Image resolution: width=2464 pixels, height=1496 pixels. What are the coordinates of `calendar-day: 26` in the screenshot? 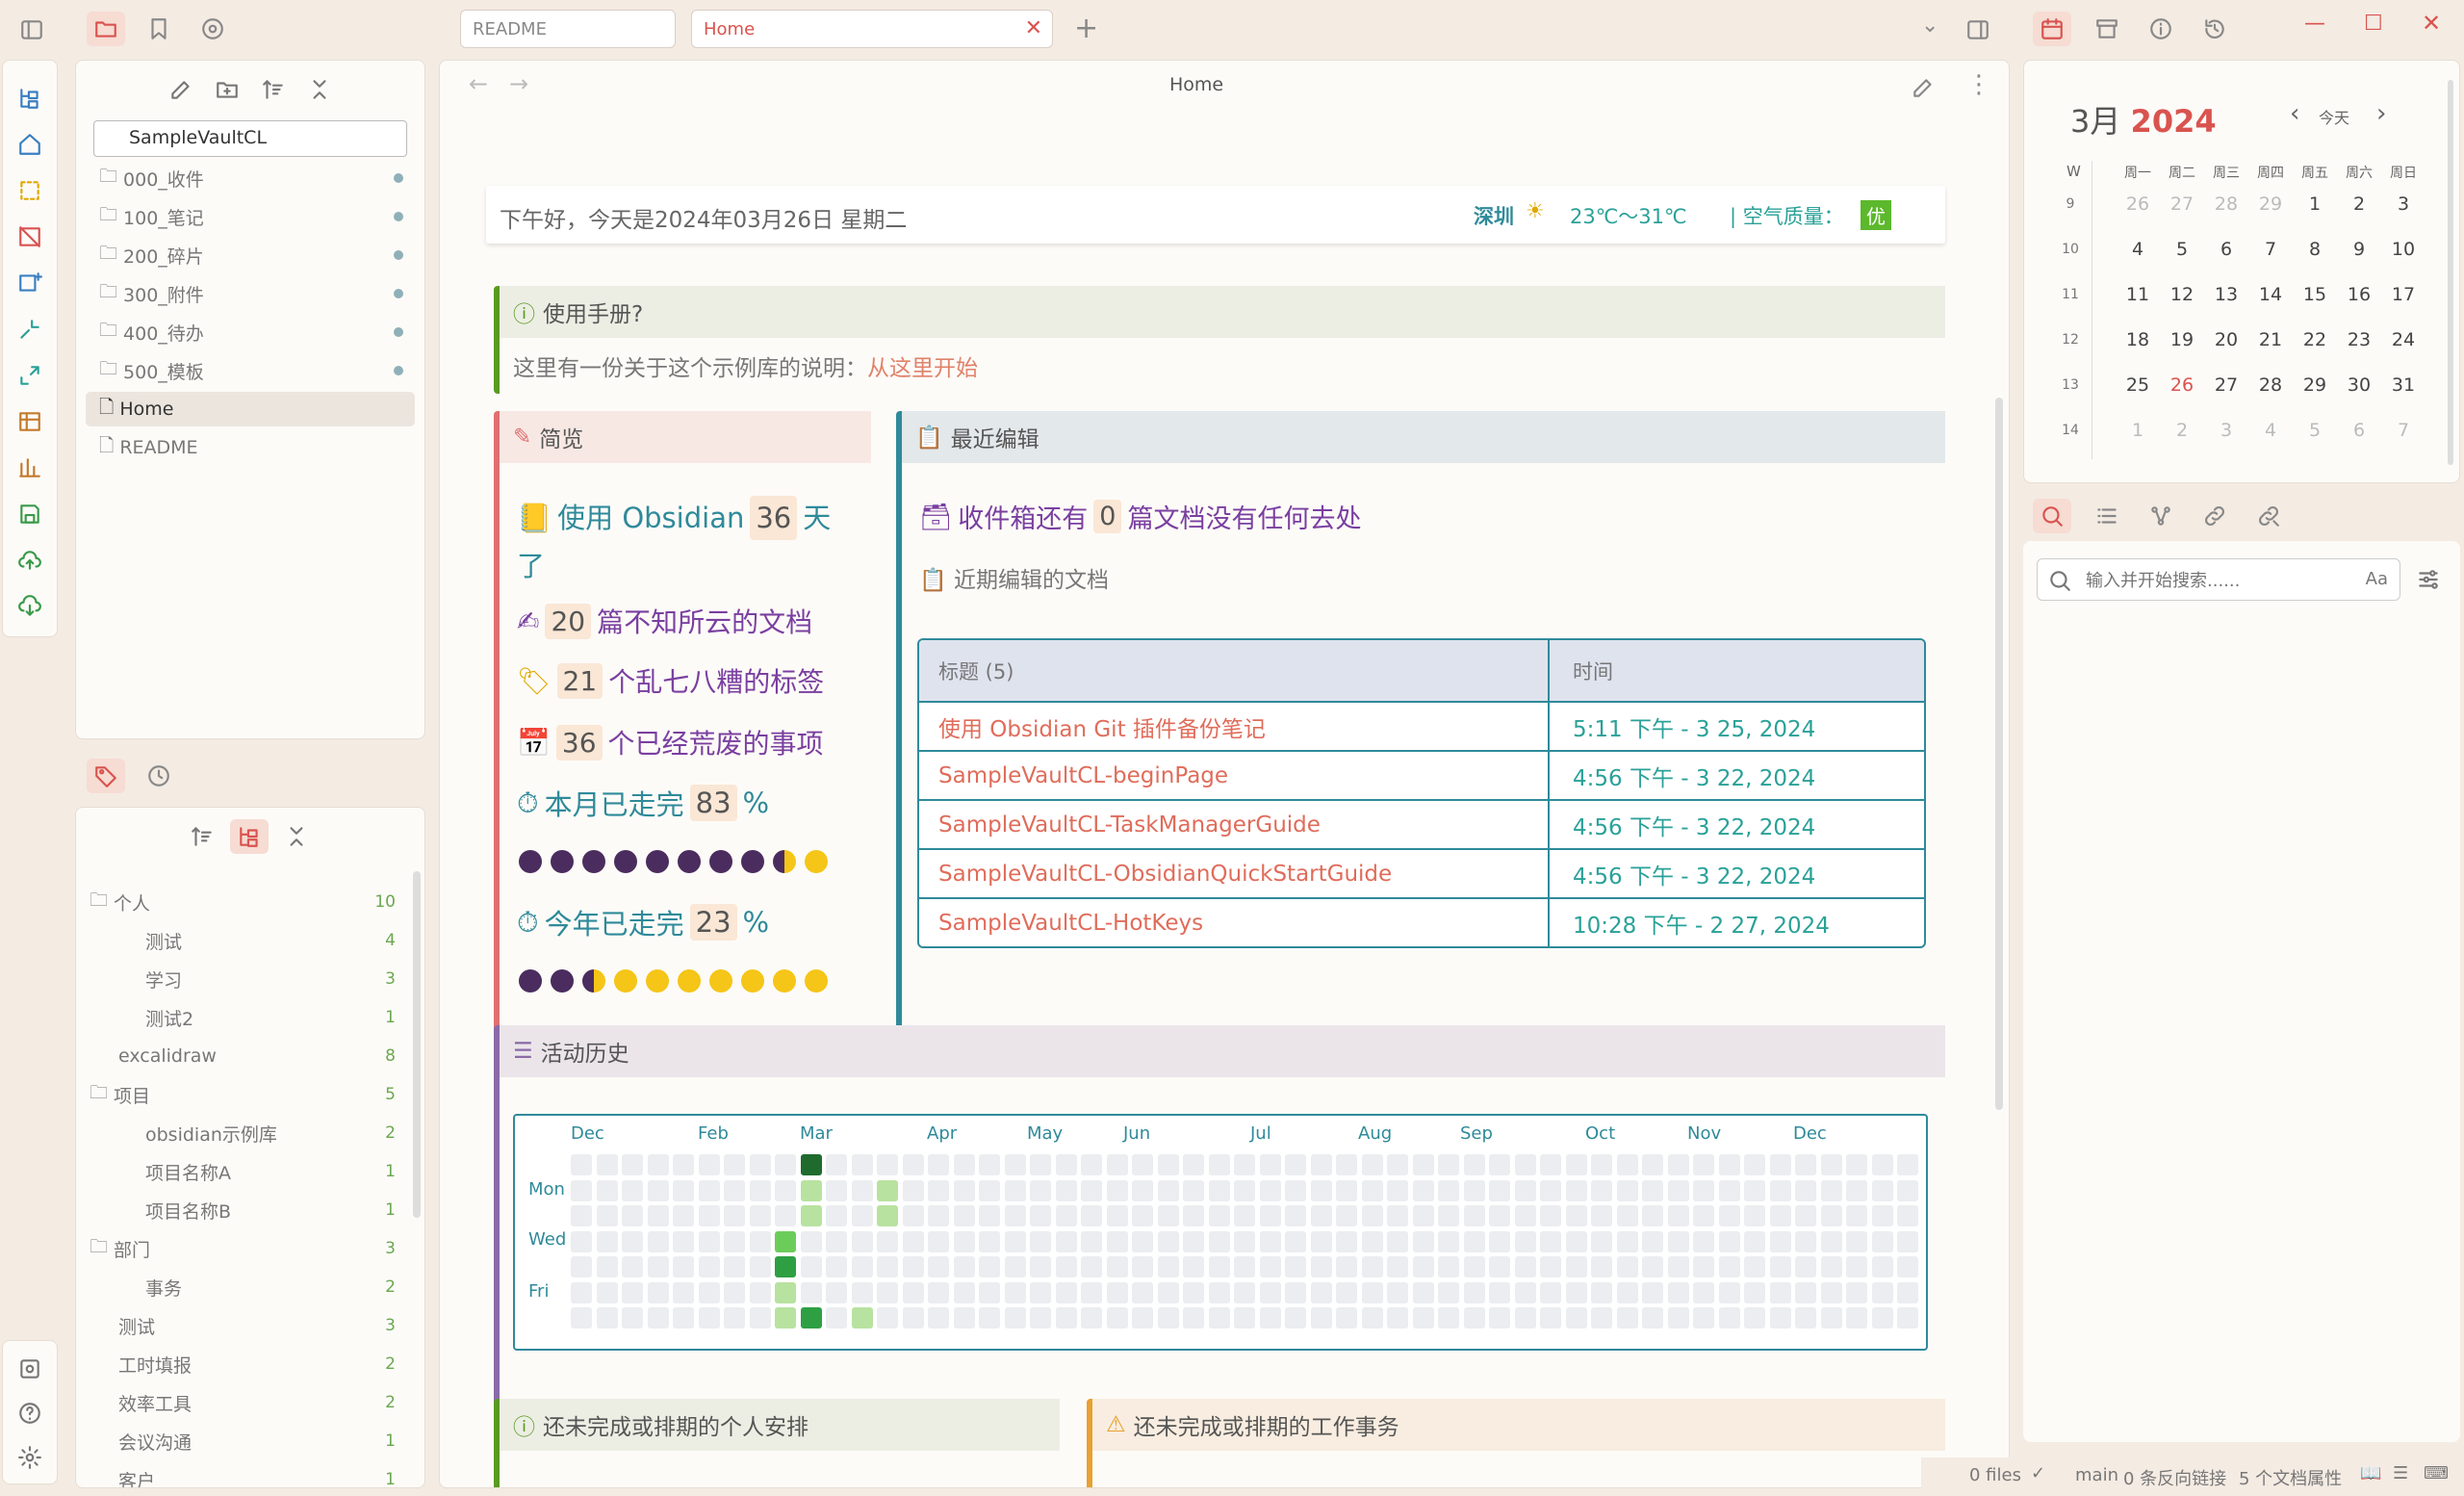 It's located at (2182, 385).